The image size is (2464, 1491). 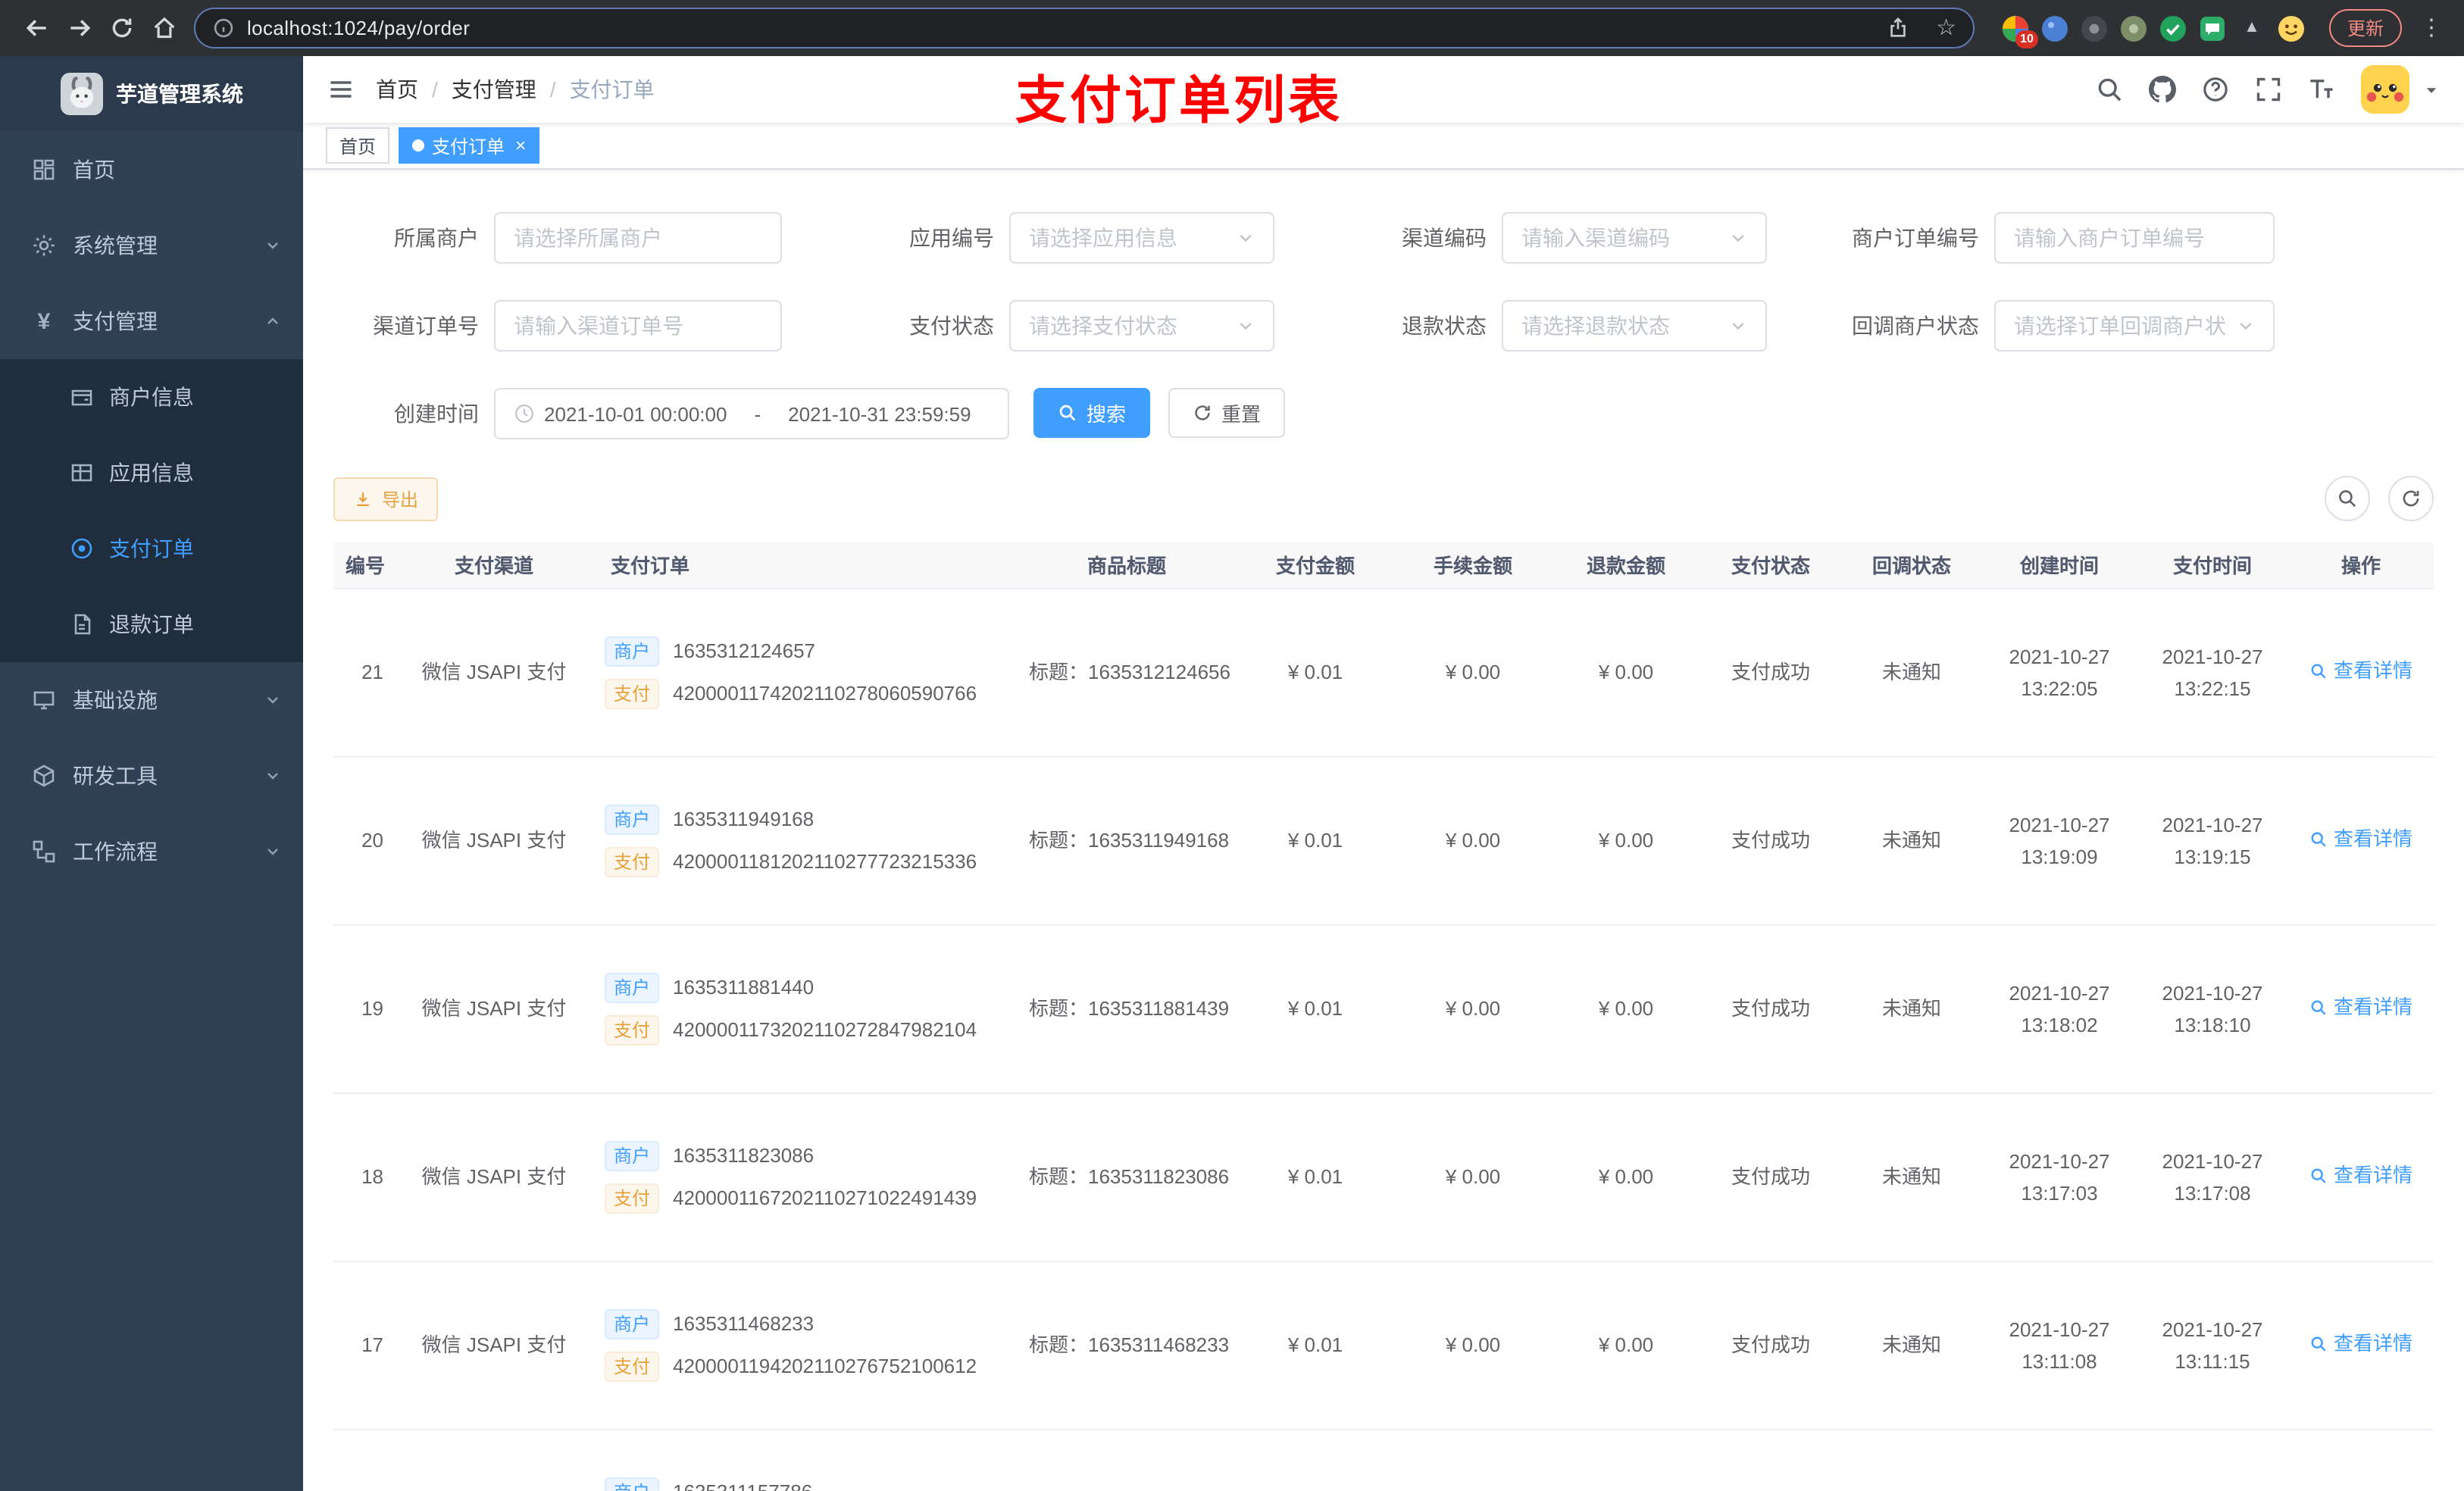 What do you see at coordinates (1634, 326) in the screenshot?
I see `refund-status-filter-select: 请选择退款状态` at bounding box center [1634, 326].